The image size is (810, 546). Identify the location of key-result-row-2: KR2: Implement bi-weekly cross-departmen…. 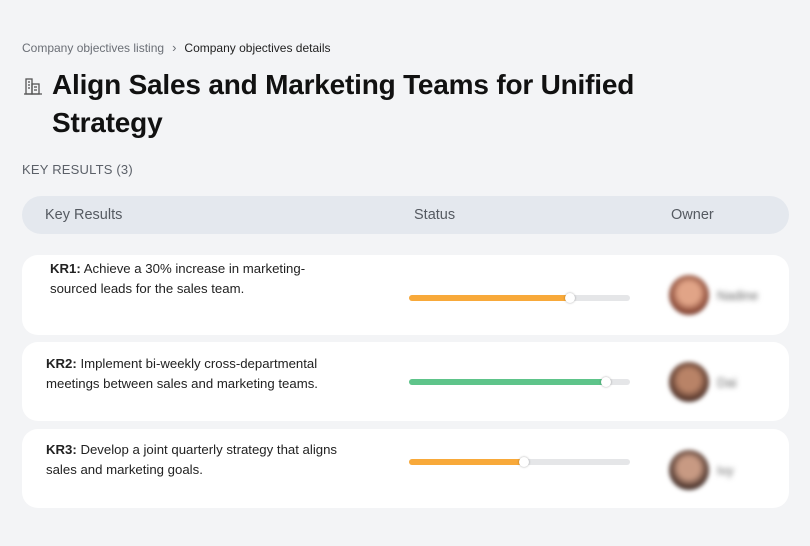
(405, 381).